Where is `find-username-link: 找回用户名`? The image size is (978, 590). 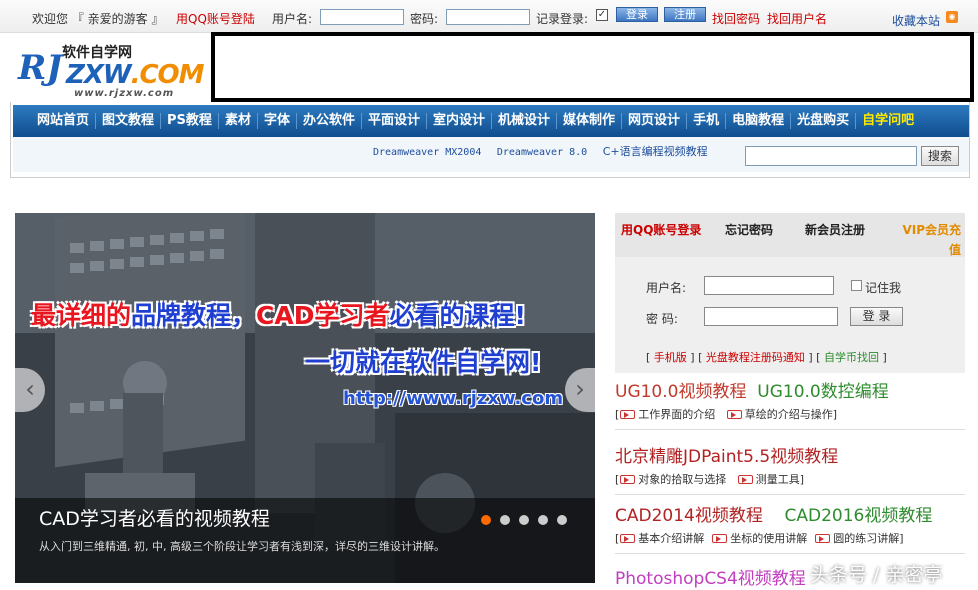
find-username-link: 找回用户名 is located at coordinates (797, 18).